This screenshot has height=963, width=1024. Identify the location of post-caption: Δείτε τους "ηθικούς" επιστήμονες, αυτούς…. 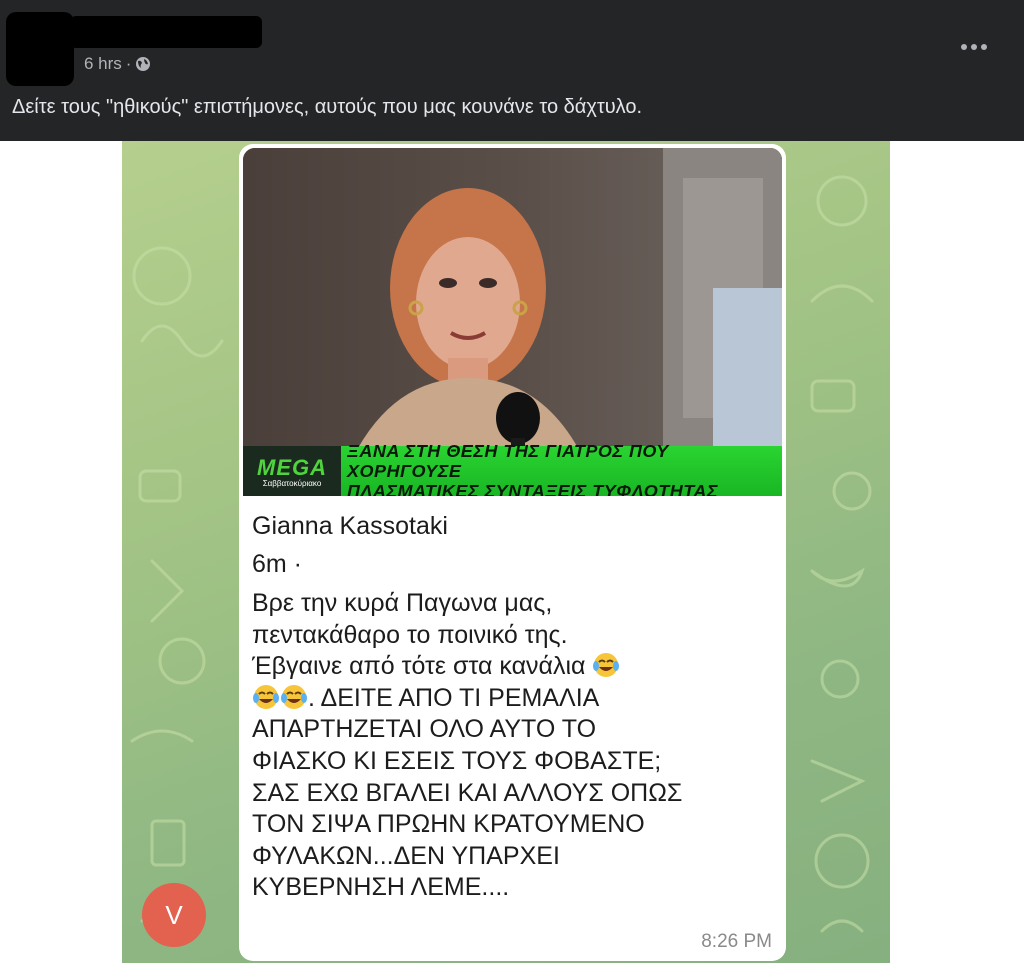
(327, 107).